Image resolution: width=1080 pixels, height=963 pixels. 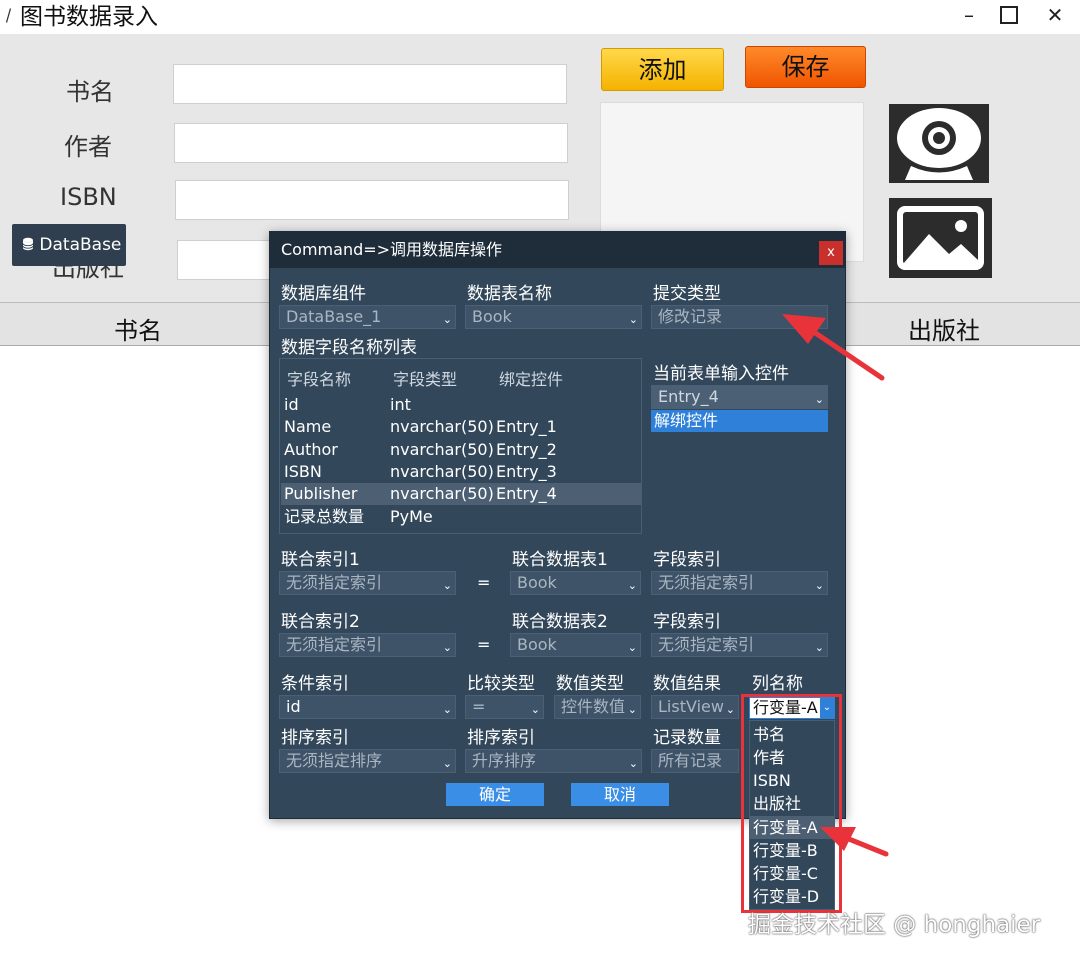 I want to click on sort-index2-select: 升序排序 ⌄, so click(x=553, y=761).